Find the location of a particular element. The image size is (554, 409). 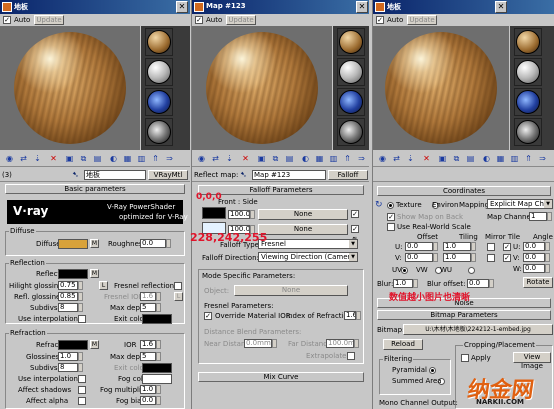

front-color-swatch is located at coordinates (214, 213).